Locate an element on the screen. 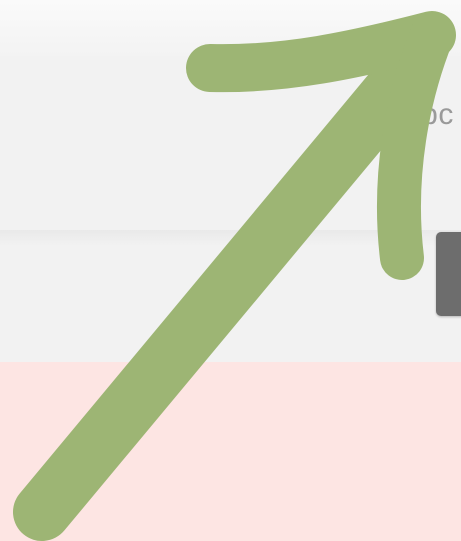  section-divider is located at coordinates (230, 238).